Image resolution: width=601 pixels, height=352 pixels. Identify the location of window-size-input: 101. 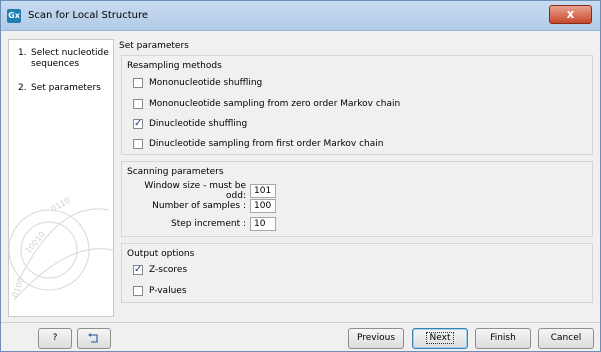
(263, 191).